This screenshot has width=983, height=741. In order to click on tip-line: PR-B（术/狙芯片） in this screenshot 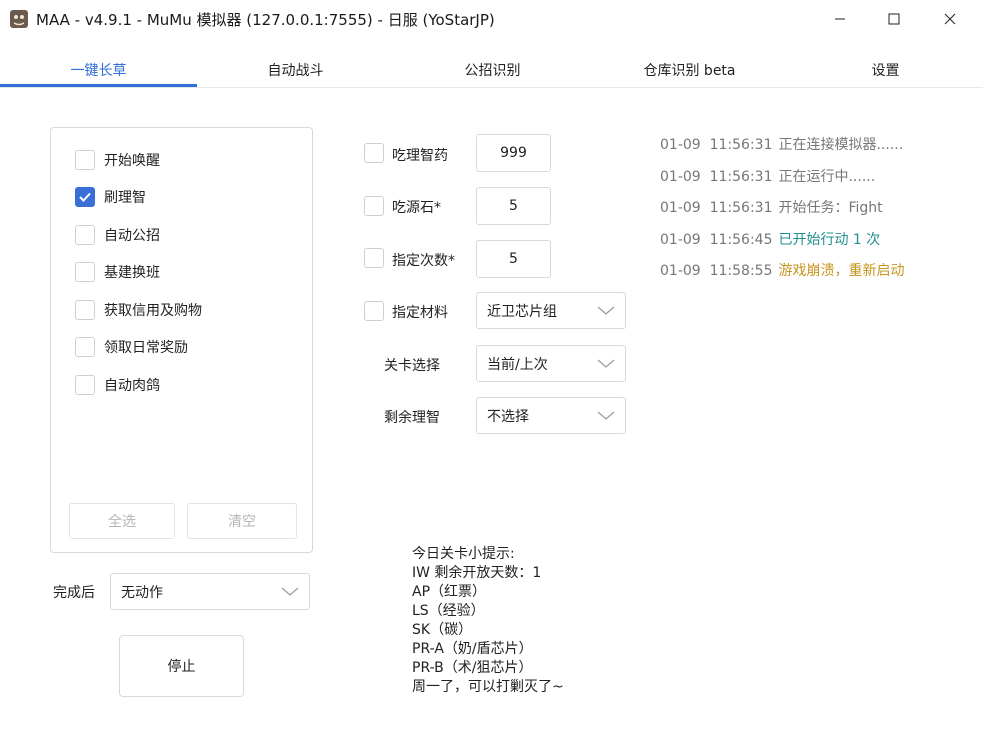, I will do `click(472, 668)`.